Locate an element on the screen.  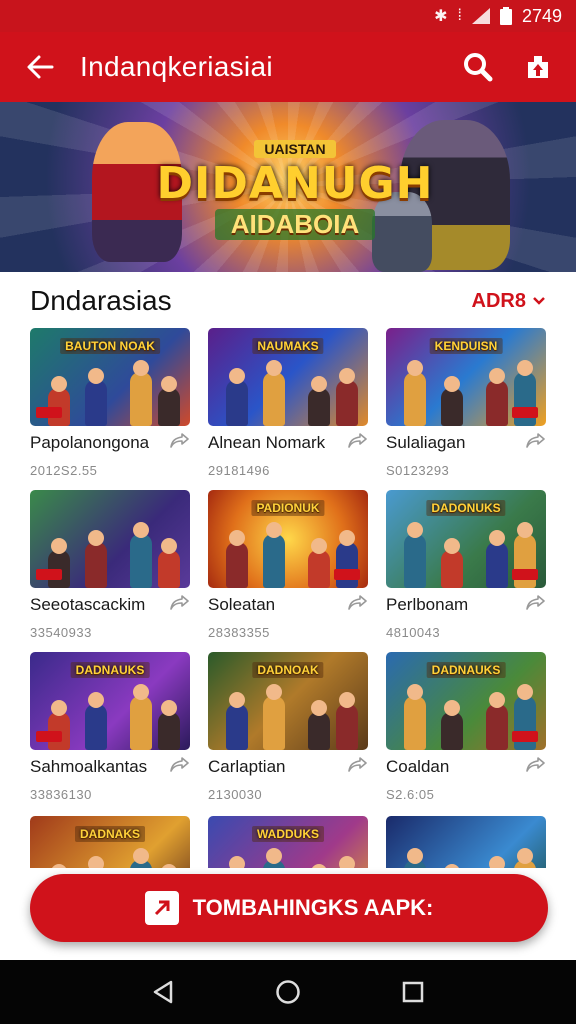
game-card: Seeotascackim 33540933 is located at coordinates (110, 565).